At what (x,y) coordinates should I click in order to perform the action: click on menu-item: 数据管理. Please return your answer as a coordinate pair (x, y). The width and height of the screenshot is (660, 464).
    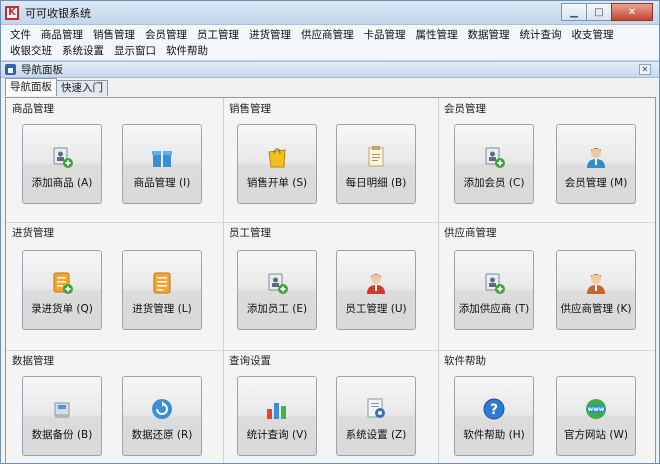
    Looking at the image, I should click on (489, 34).